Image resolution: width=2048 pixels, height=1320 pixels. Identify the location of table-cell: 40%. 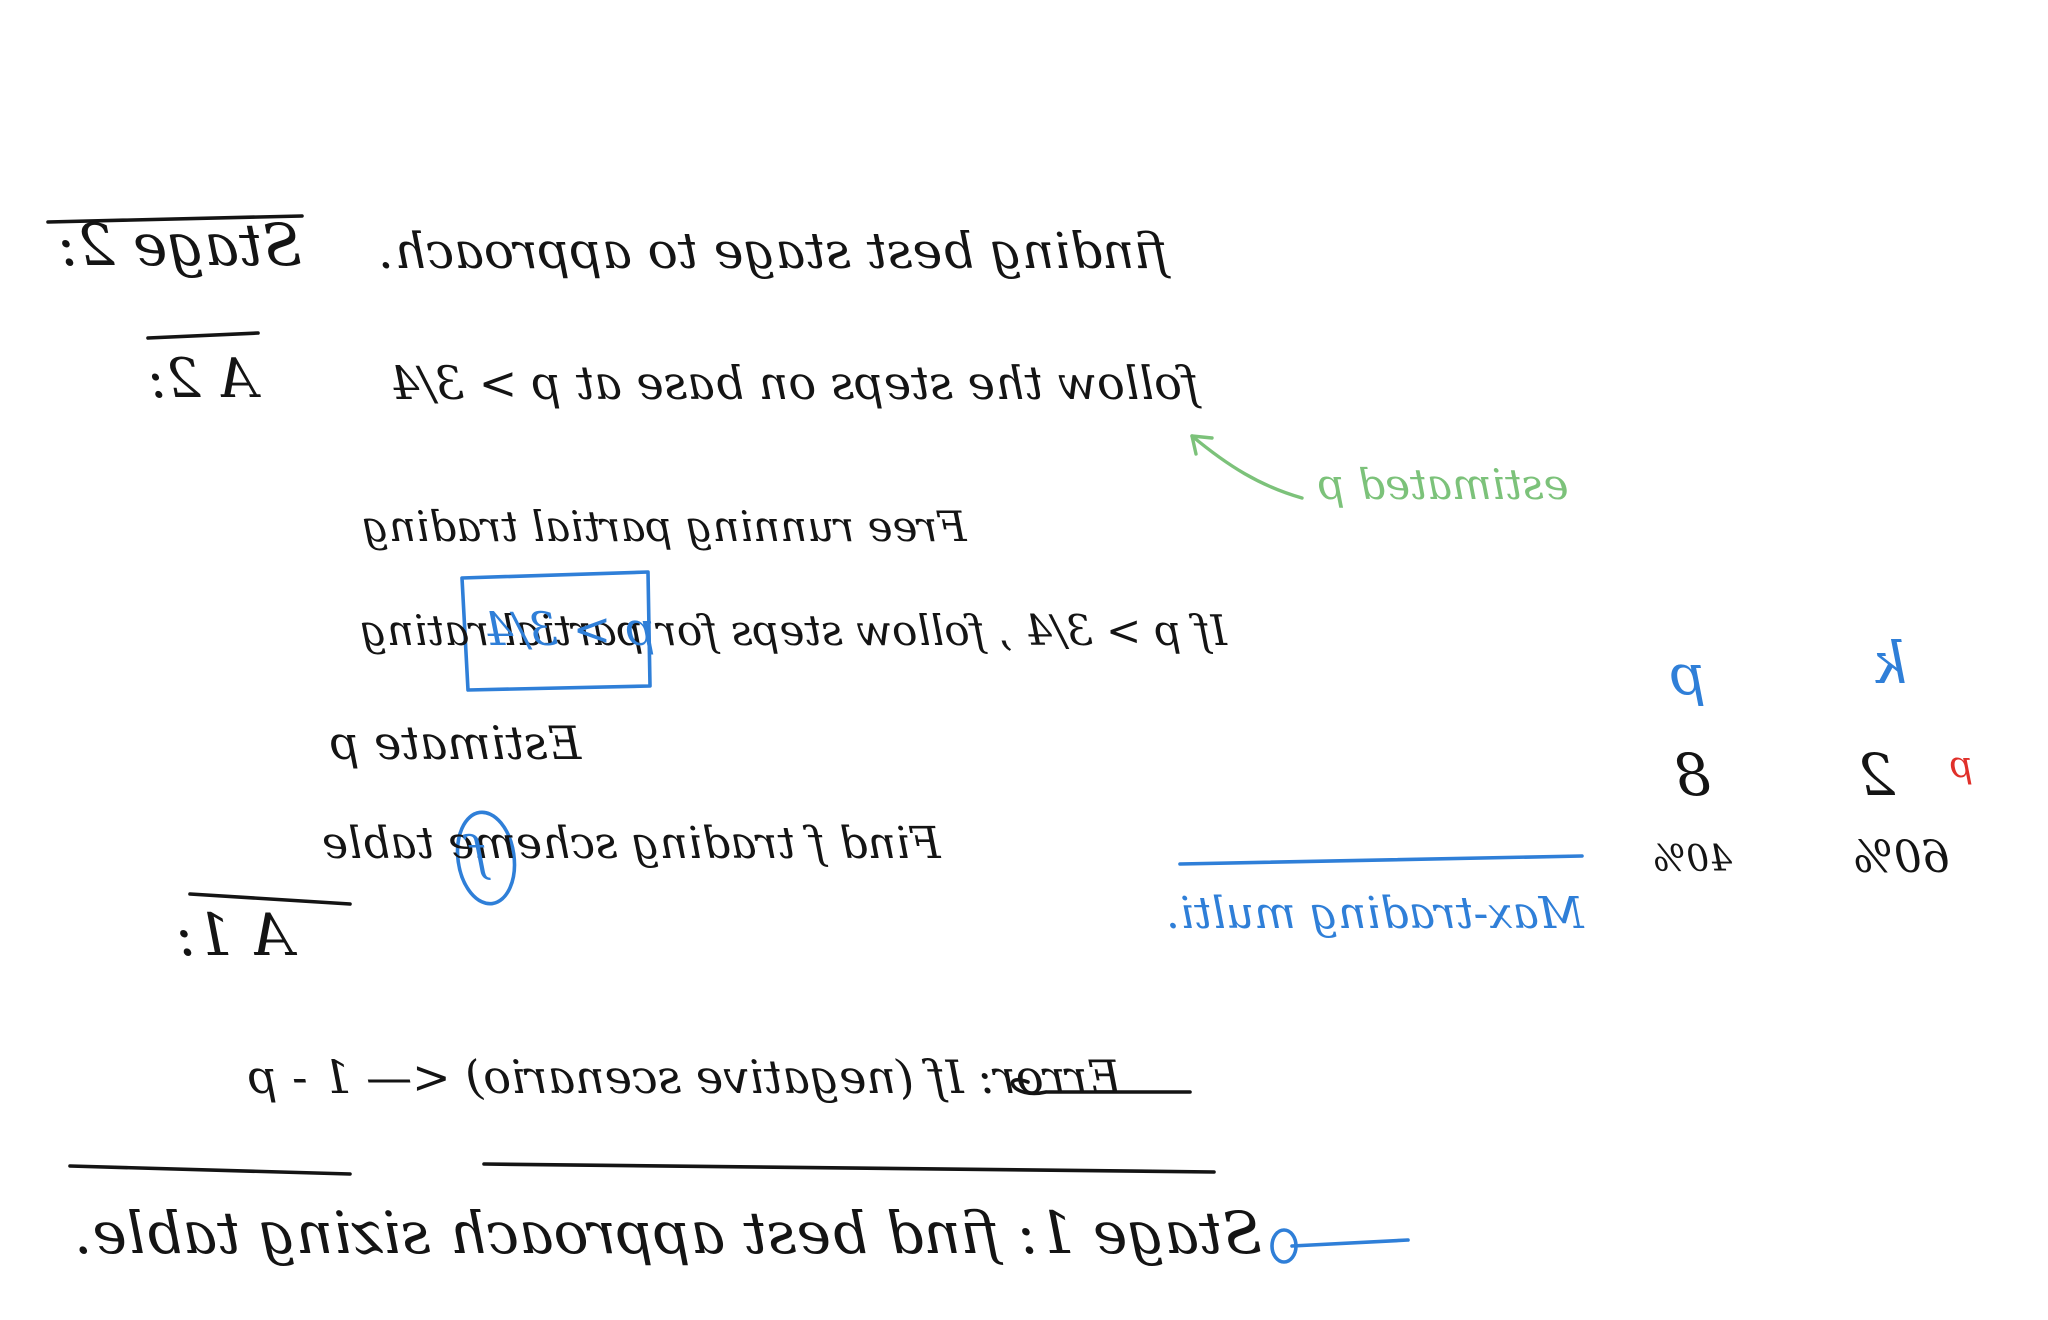
(1692, 859).